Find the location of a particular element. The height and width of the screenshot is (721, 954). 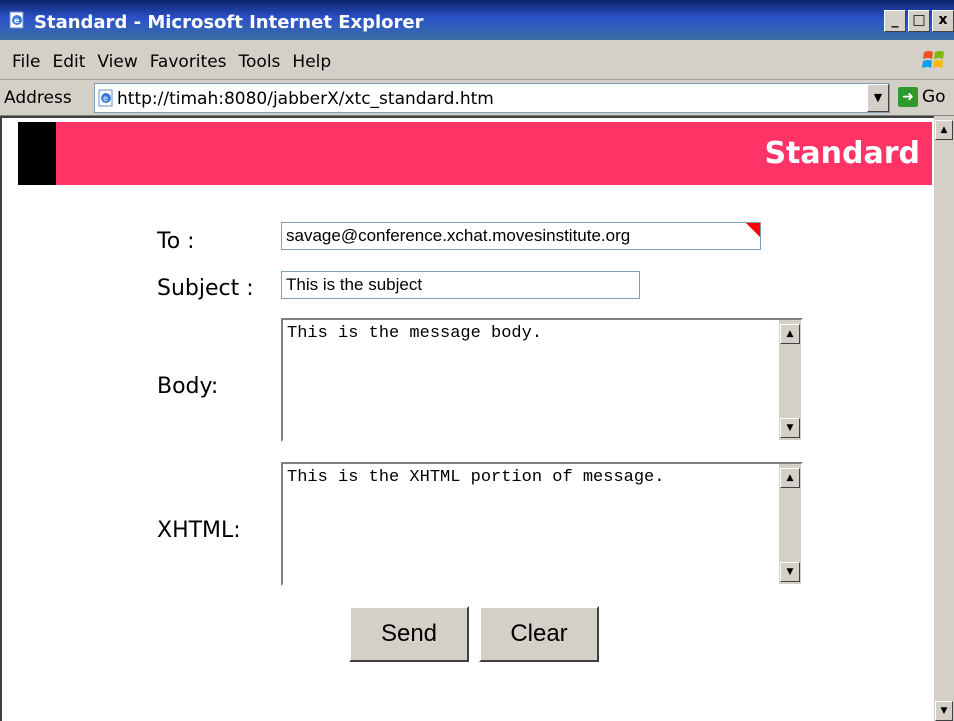

menu-view: View is located at coordinates (117, 62).